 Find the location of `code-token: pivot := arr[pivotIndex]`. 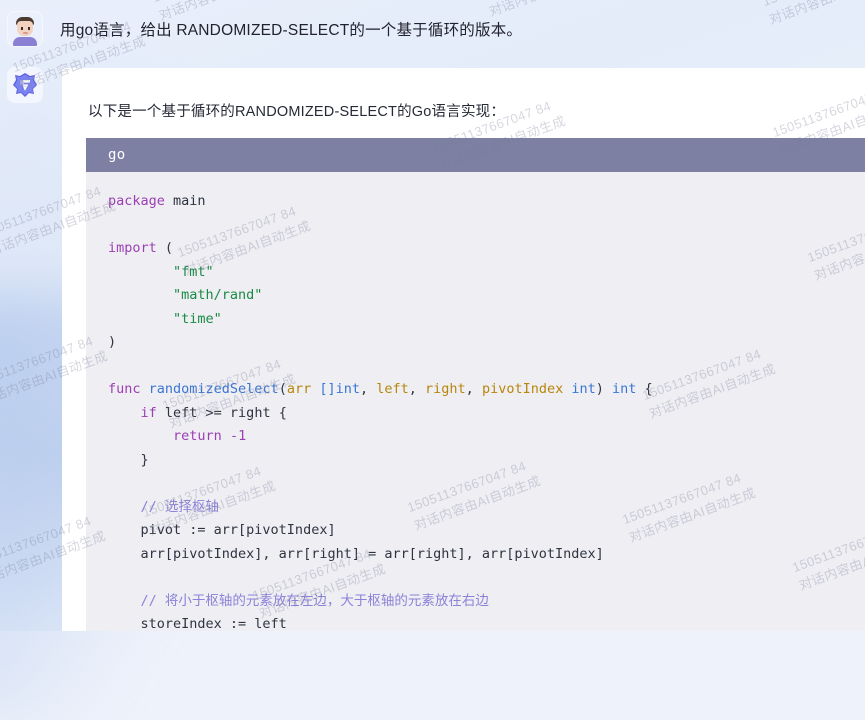

code-token: pivot := arr[pivotIndex] is located at coordinates (222, 530).